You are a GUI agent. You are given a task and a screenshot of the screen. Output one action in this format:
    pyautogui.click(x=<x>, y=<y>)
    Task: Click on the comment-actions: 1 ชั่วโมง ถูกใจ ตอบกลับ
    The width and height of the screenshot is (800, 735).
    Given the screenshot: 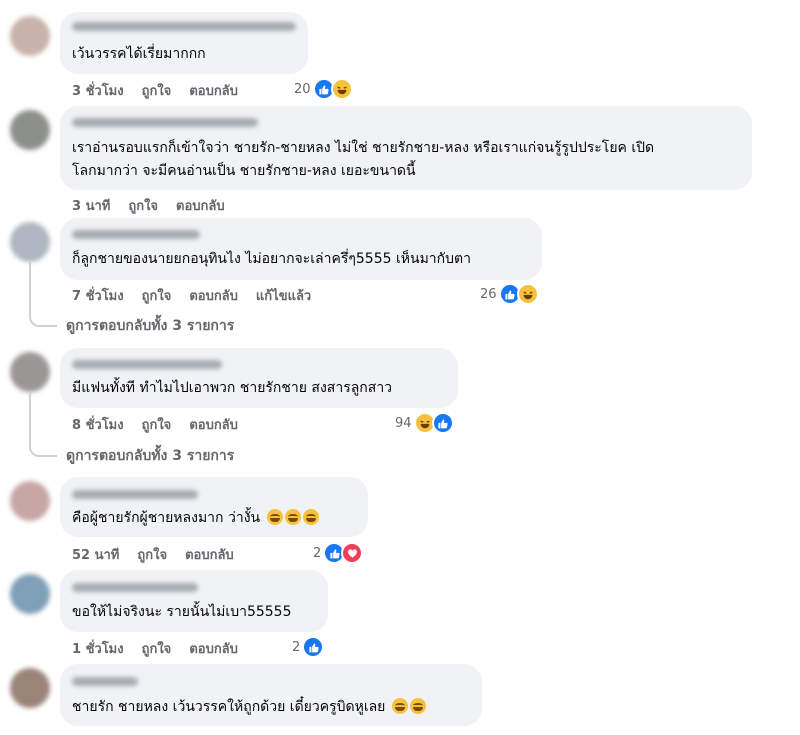 What is the action you would take?
    pyautogui.click(x=164, y=648)
    